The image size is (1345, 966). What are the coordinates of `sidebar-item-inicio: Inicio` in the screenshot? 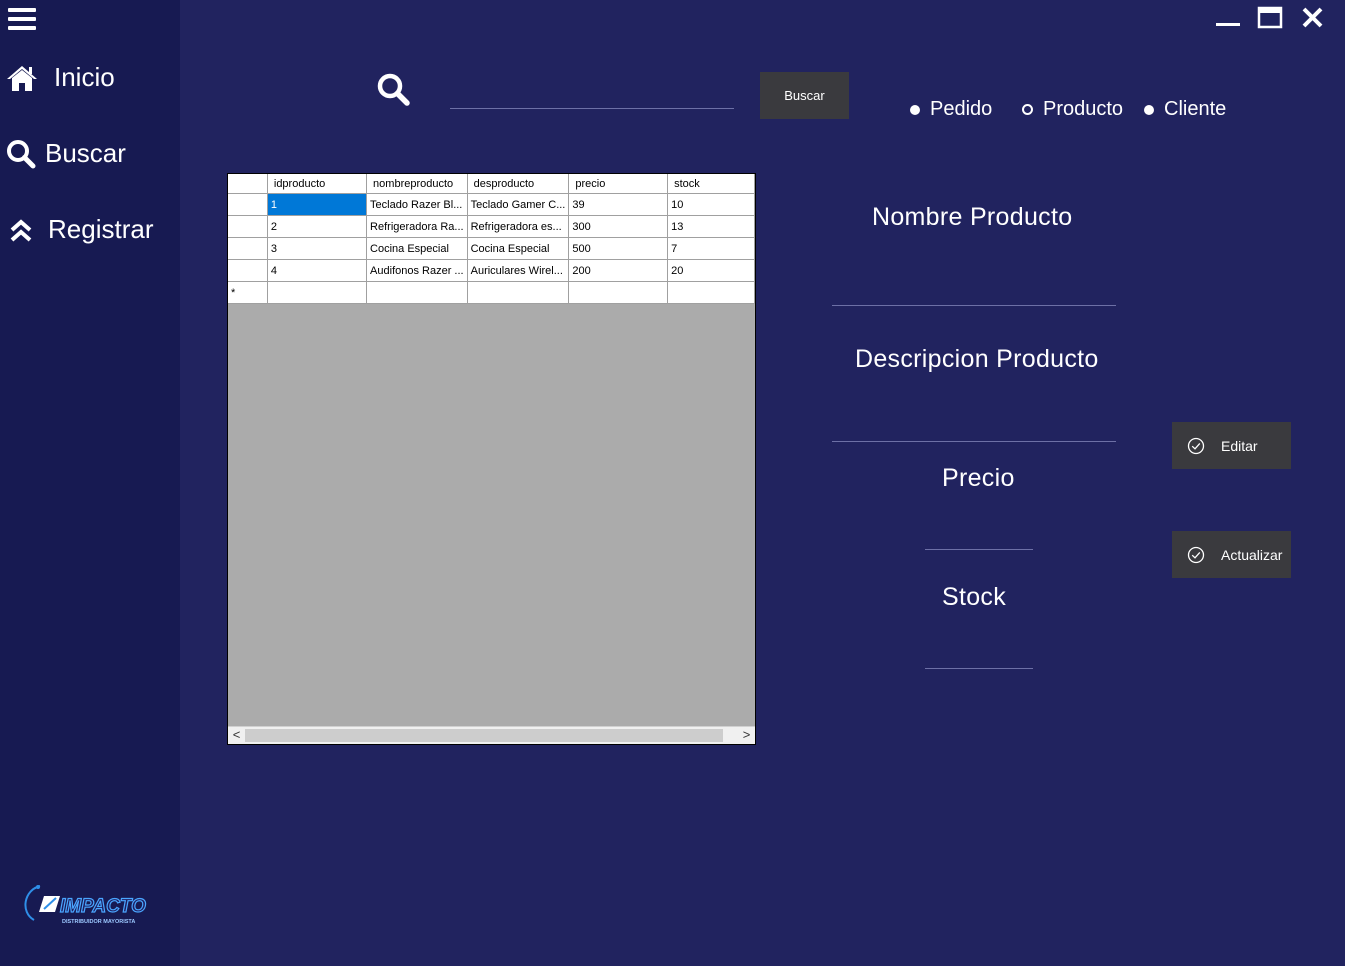 It's located at (60, 77).